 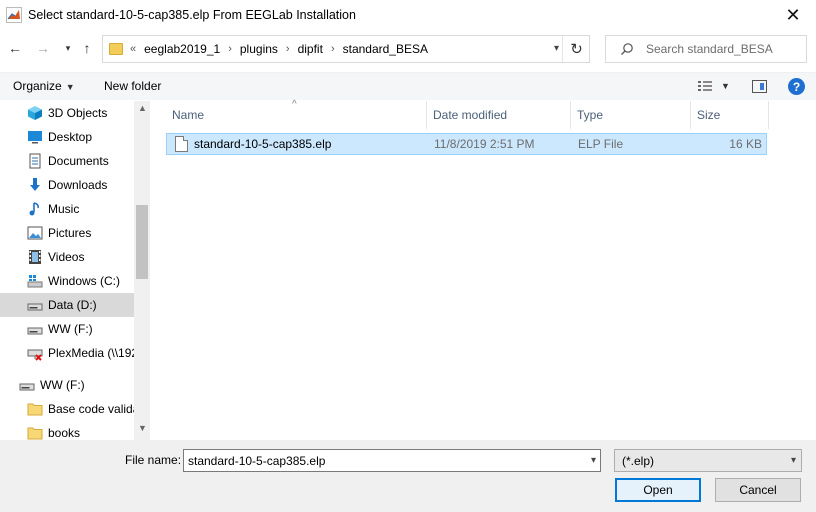 What do you see at coordinates (181, 144) in the screenshot?
I see `file-icon` at bounding box center [181, 144].